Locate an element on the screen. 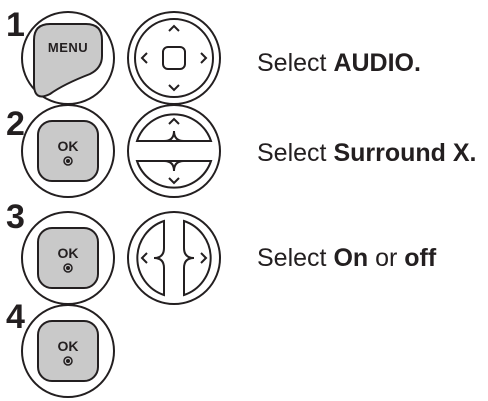 This screenshot has width=488, height=401. up-down-navigation-pad-icon is located at coordinates (174, 151).